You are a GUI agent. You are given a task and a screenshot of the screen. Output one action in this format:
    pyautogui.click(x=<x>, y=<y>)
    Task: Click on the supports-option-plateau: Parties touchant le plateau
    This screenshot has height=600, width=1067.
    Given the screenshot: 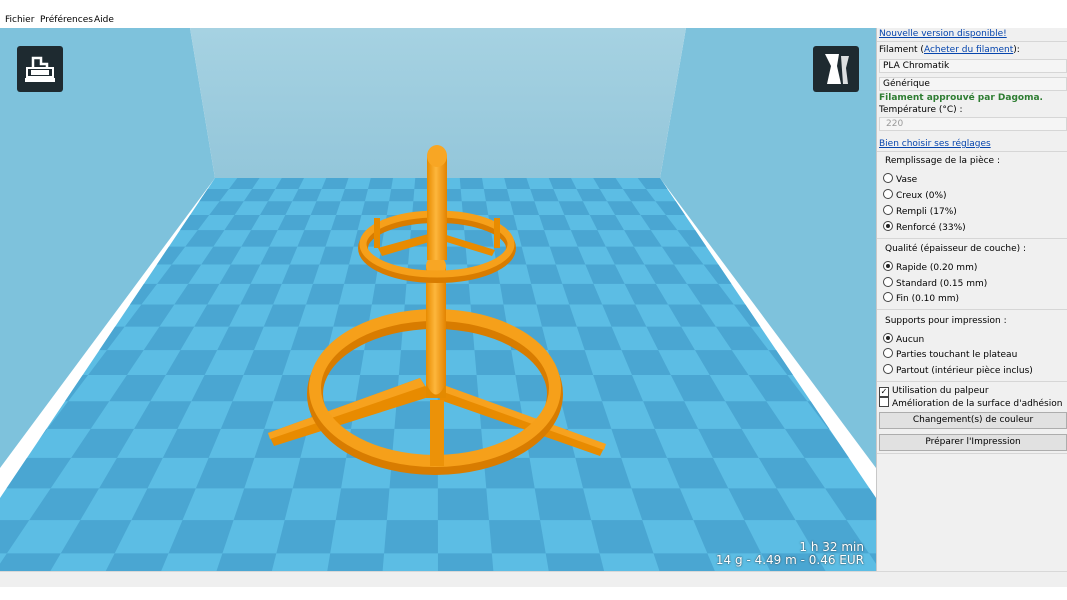 What is the action you would take?
    pyautogui.click(x=950, y=354)
    